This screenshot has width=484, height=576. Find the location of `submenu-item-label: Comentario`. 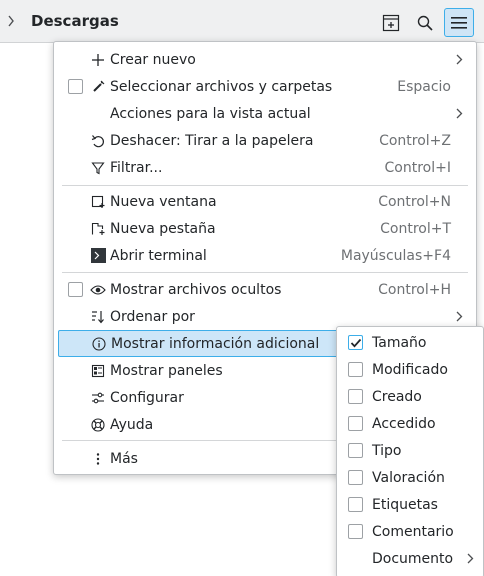

submenu-item-label: Comentario is located at coordinates (413, 531).